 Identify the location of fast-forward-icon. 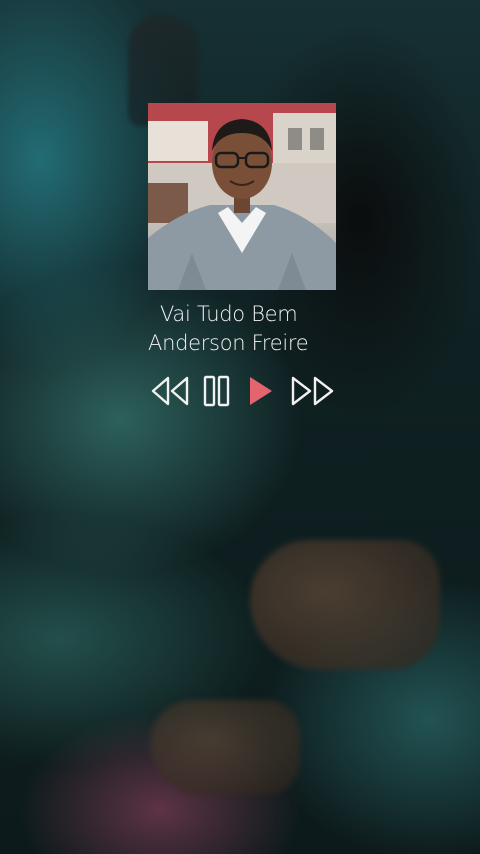
(312, 391).